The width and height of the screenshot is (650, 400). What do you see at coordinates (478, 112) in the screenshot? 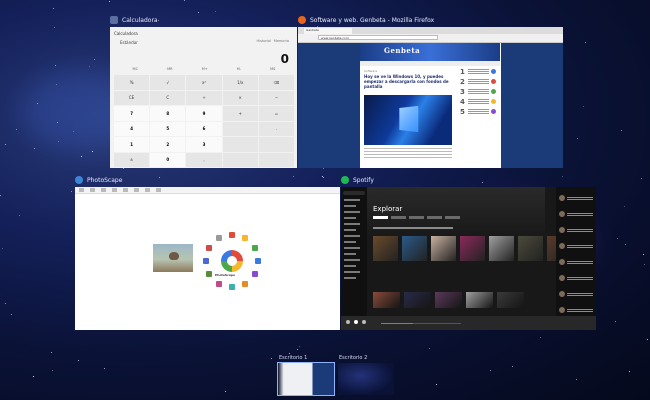
I see `ranking-item: 5` at bounding box center [478, 112].